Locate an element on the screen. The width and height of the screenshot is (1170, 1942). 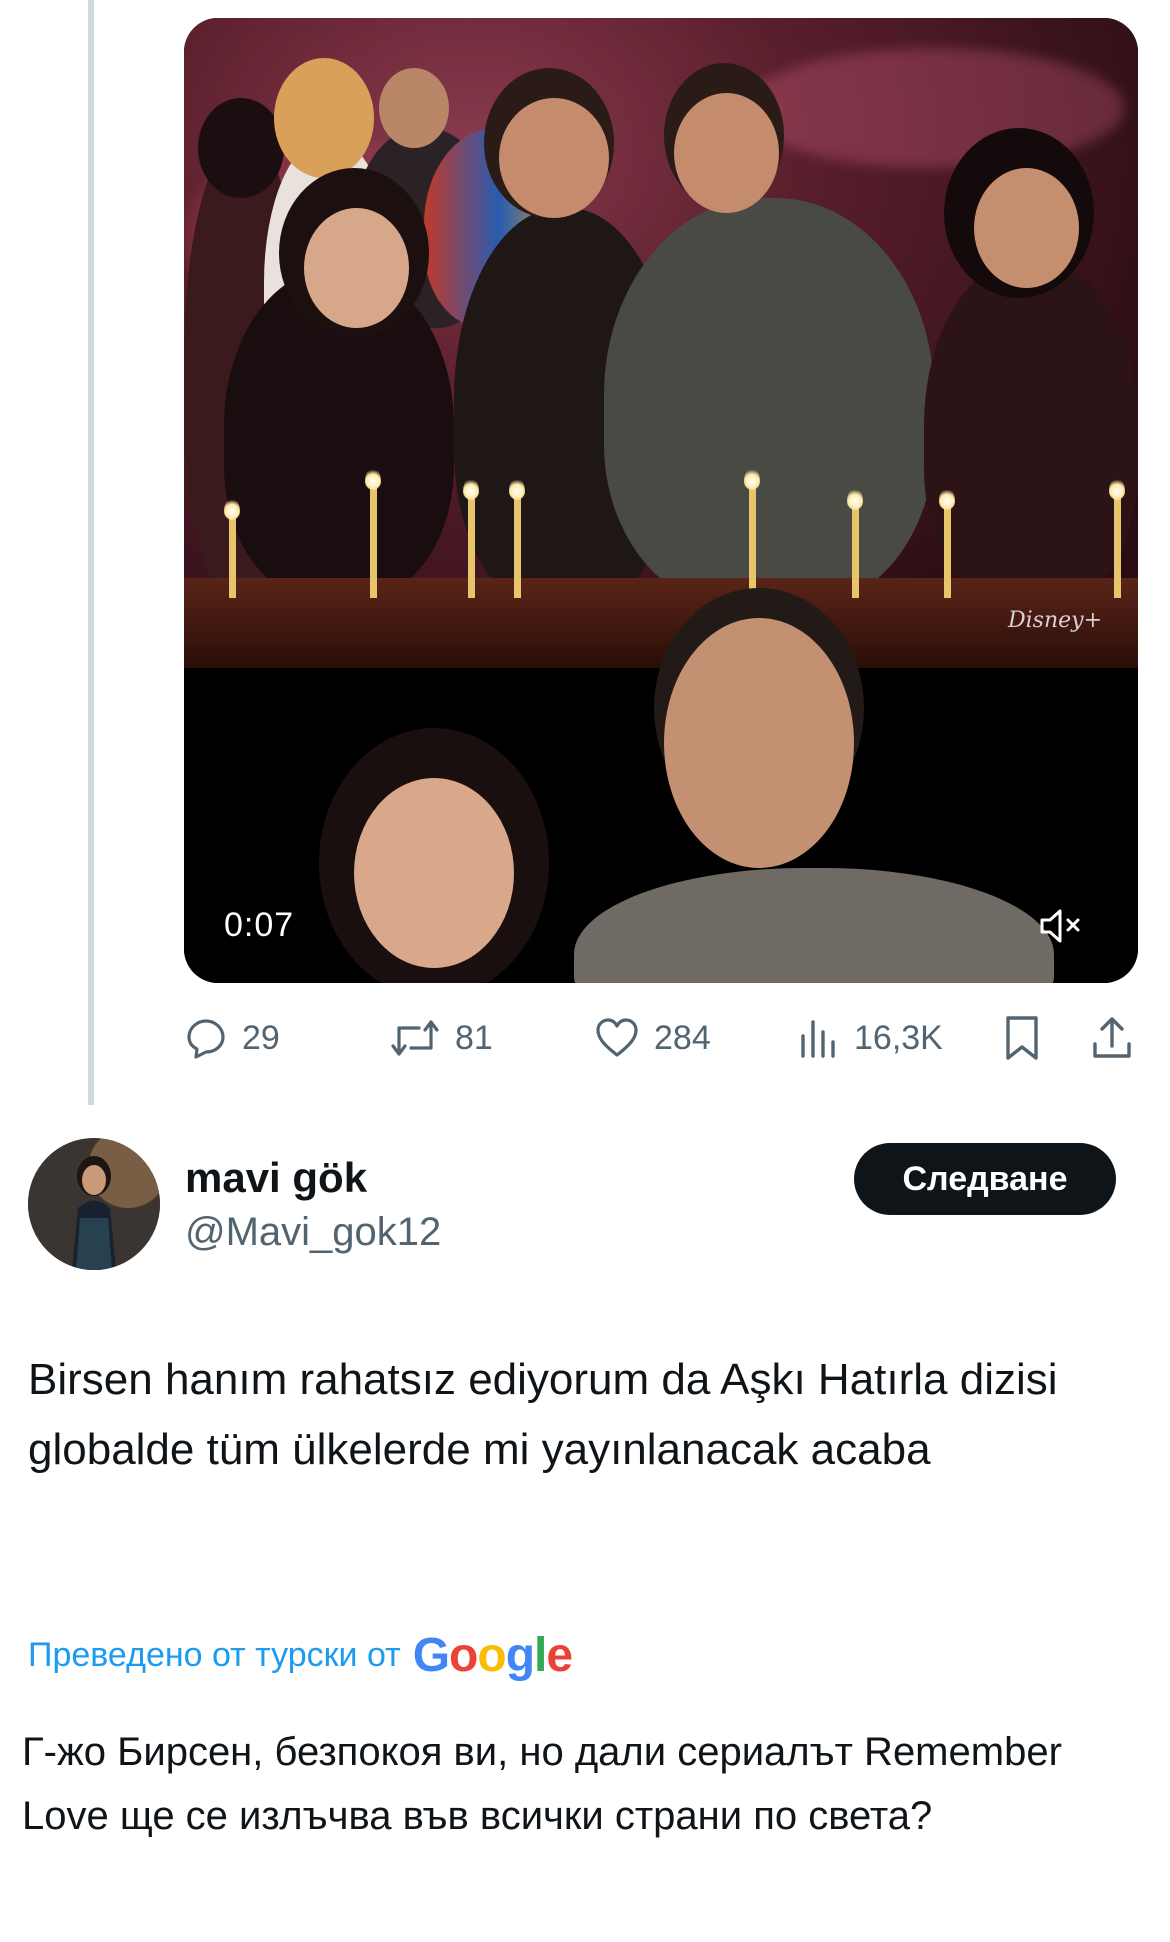
tweet-action-bar: 29 81 284 16,3K is located at coordinates (659, 1038).